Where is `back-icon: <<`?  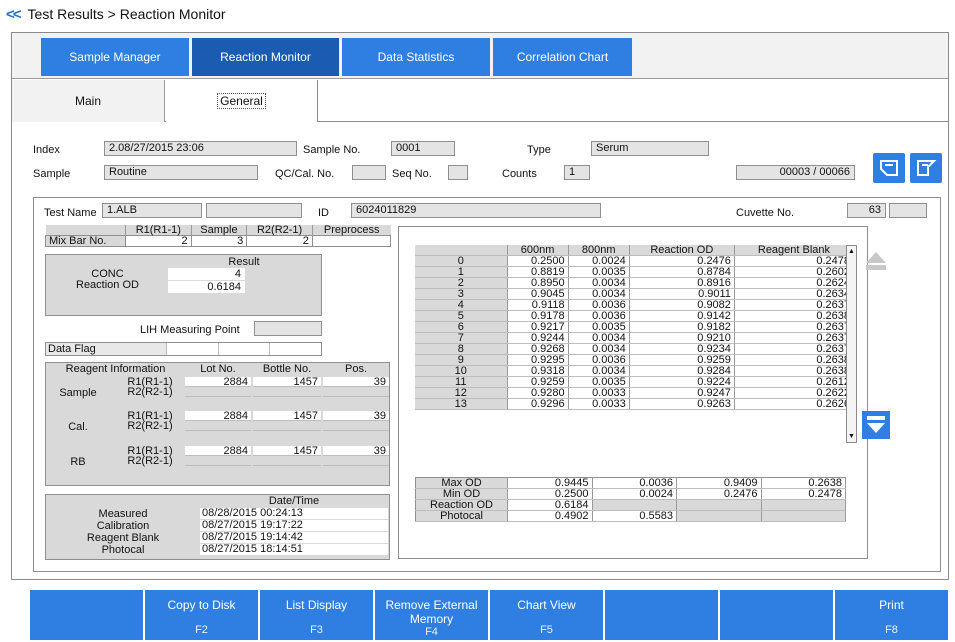
back-icon: << is located at coordinates (13, 14).